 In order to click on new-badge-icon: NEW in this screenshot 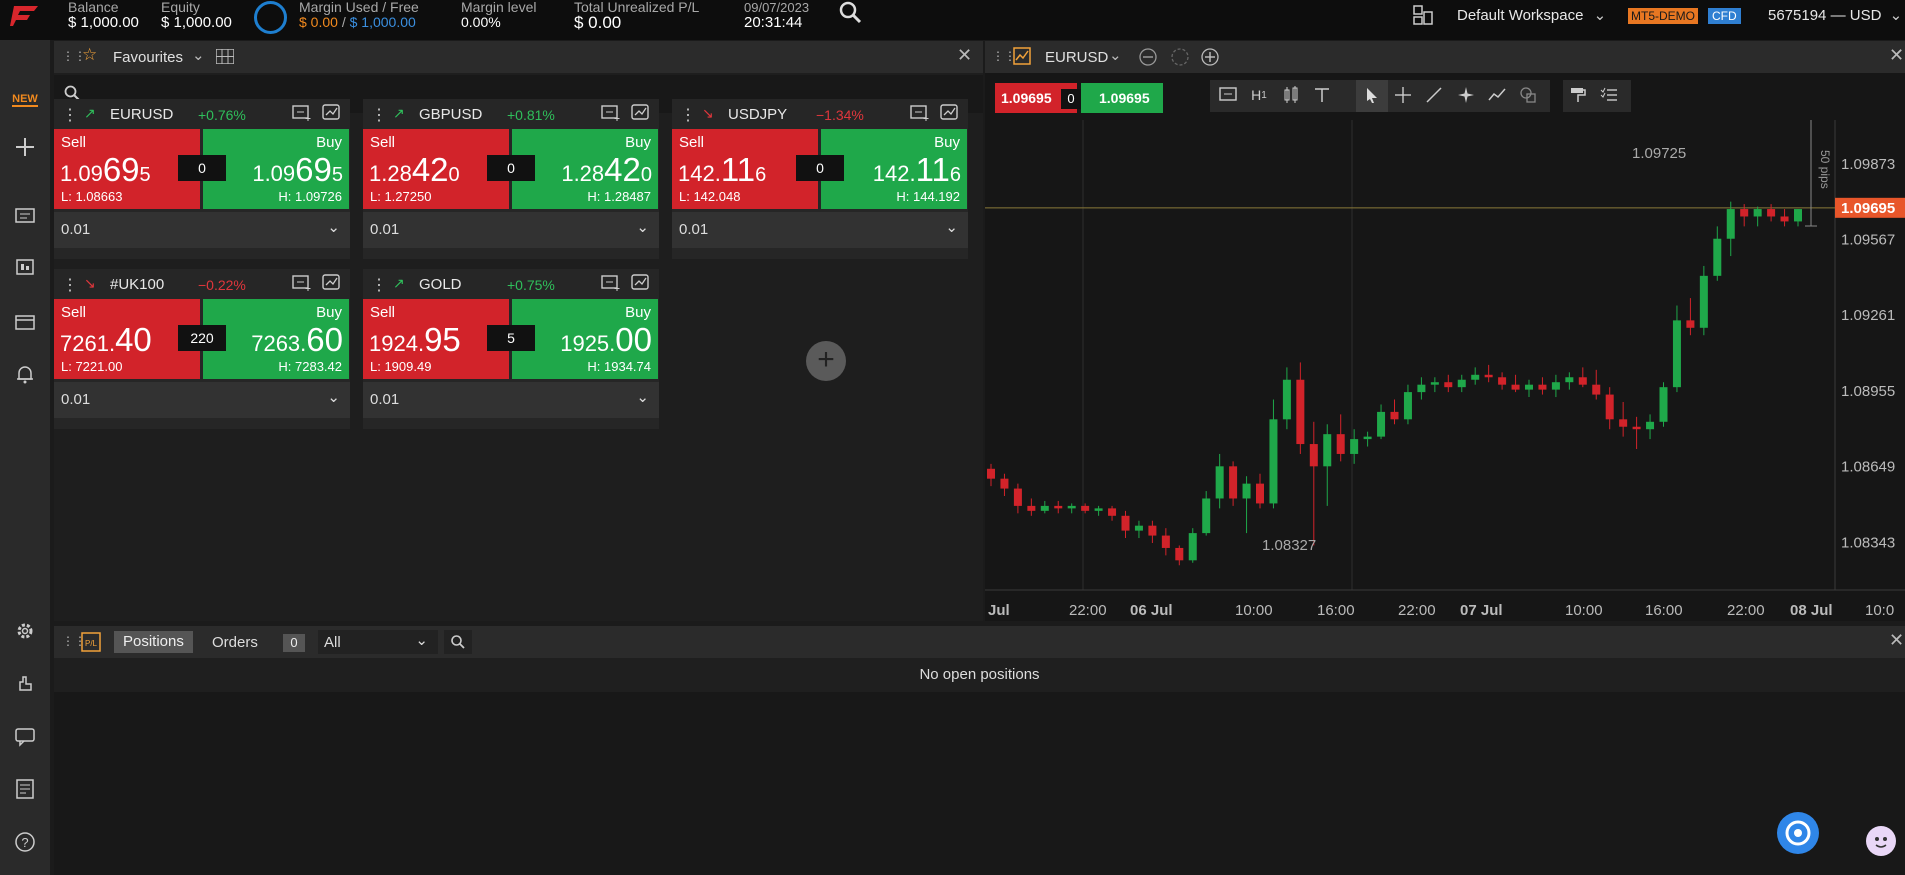, I will do `click(25, 100)`.